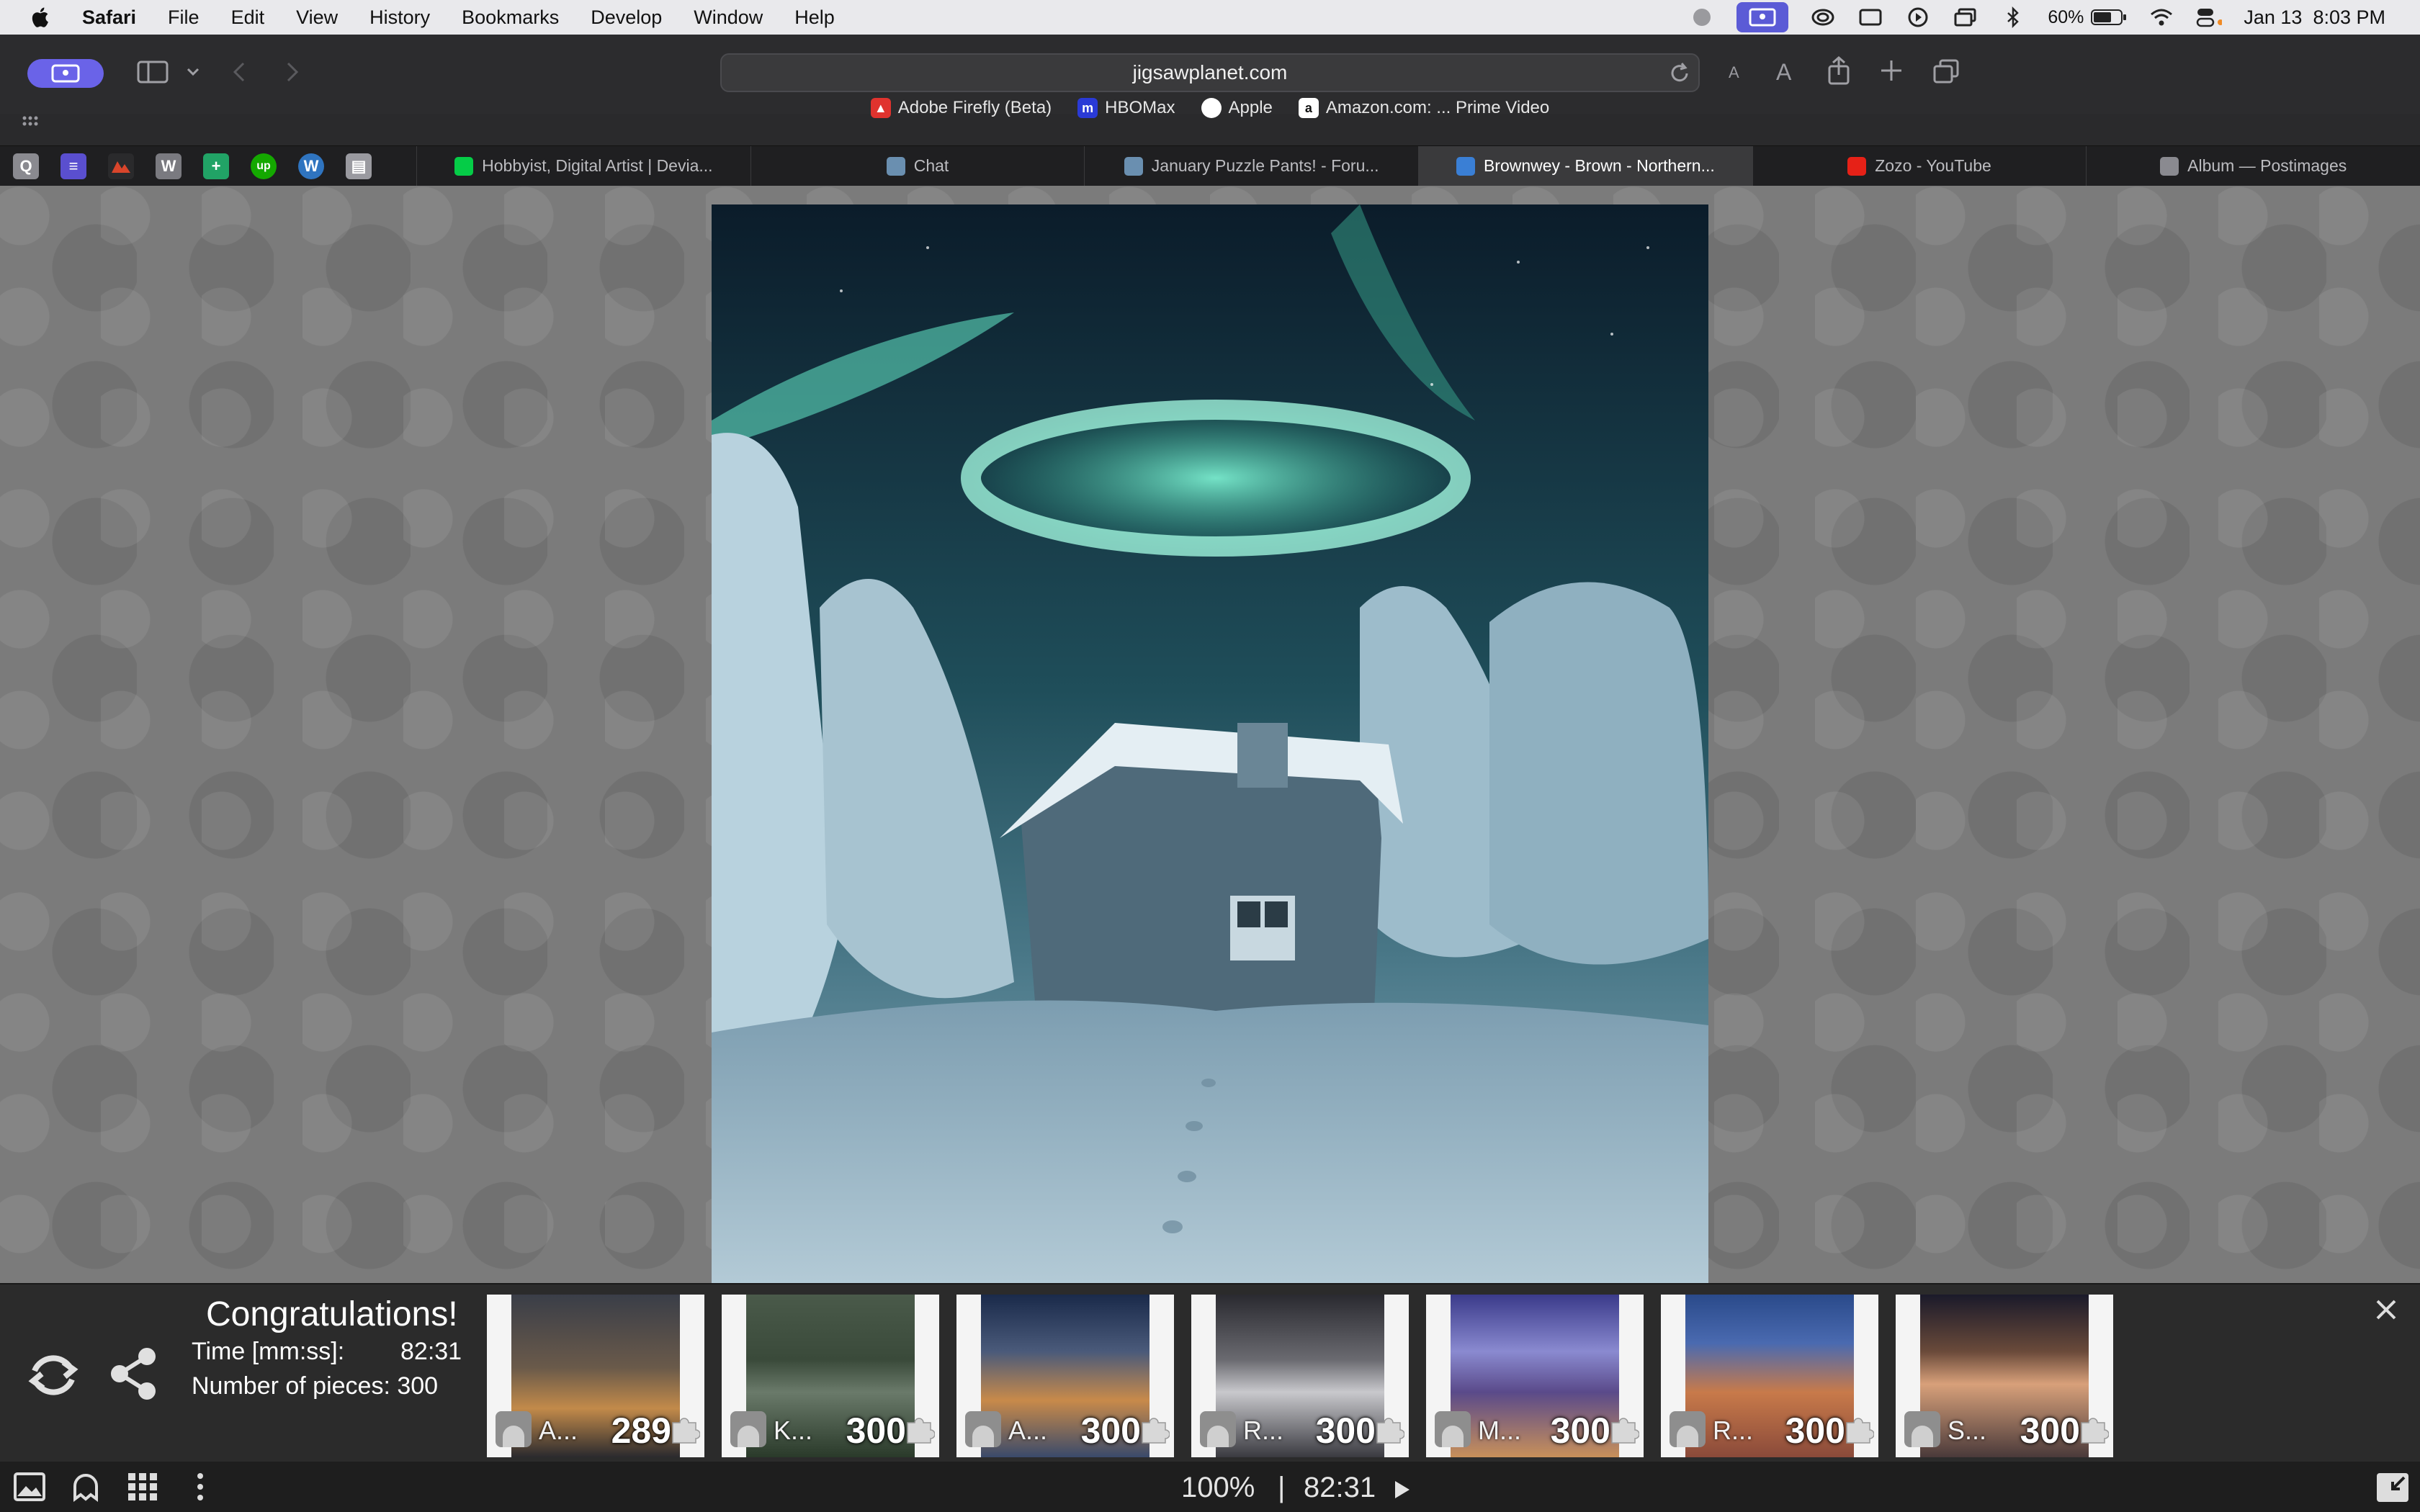  I want to click on fullscreen-exit-icon, so click(2392, 1489).